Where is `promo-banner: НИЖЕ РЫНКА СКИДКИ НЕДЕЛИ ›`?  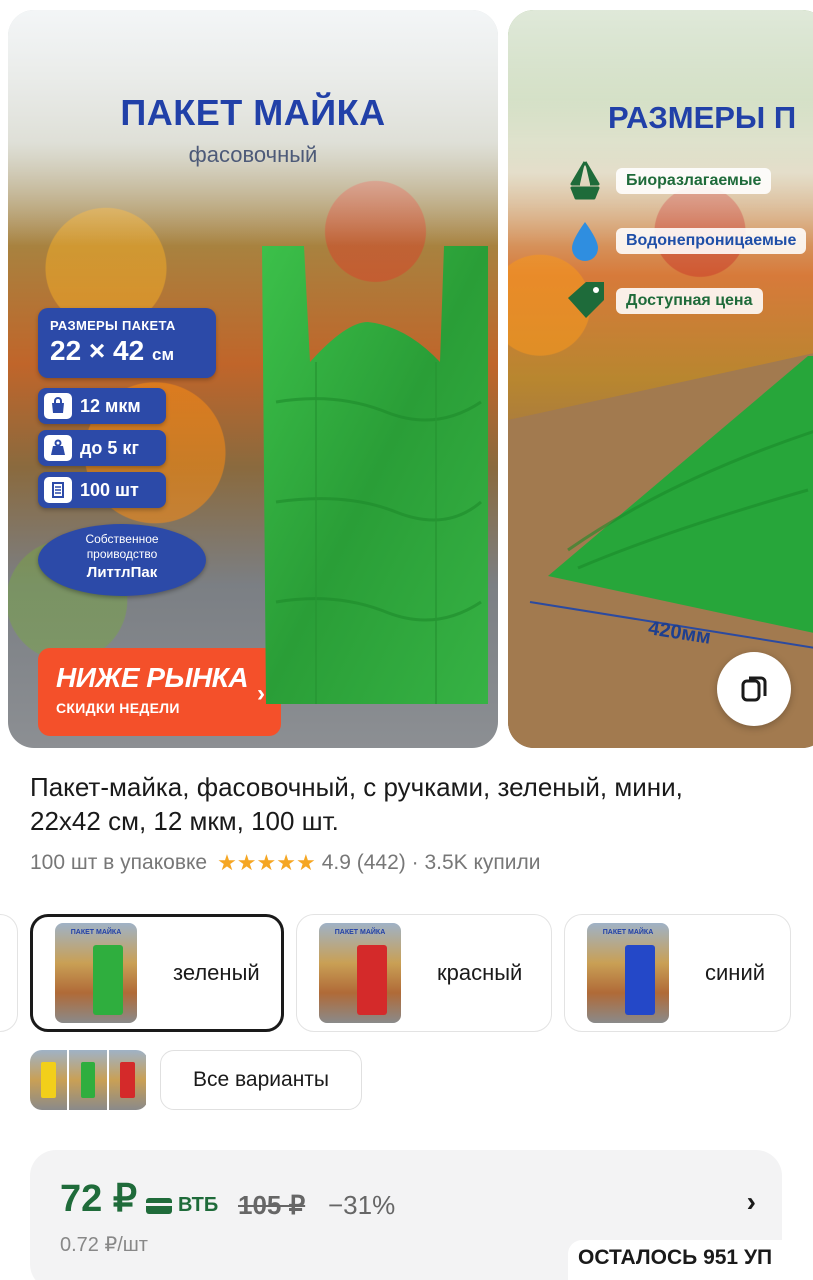 promo-banner: НИЖЕ РЫНКА СКИДКИ НЕДЕЛИ › is located at coordinates (159, 692).